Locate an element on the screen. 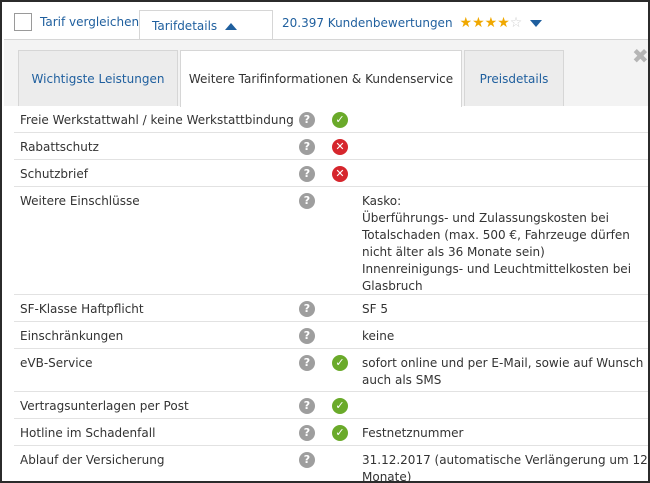 This screenshot has width=650, height=483. row-label: Einschränkungen is located at coordinates (72, 336).